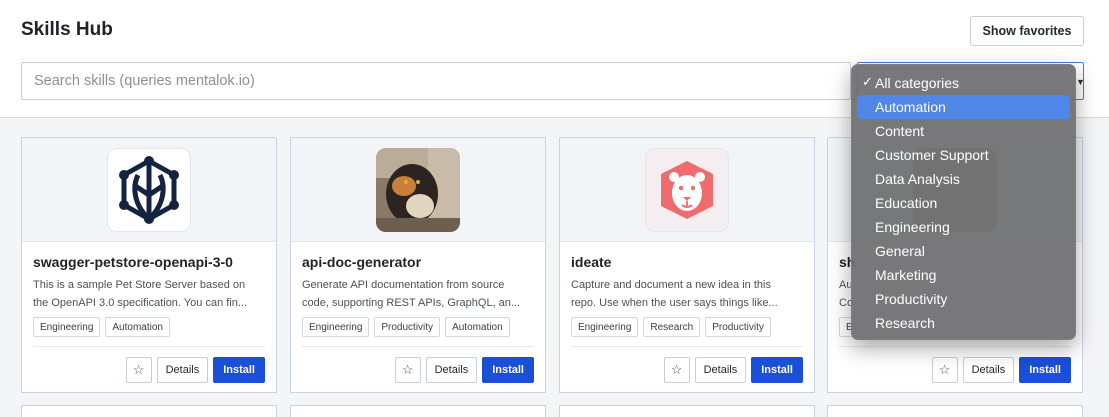 Image resolution: width=1109 pixels, height=417 pixels. I want to click on tag: Research, so click(672, 327).